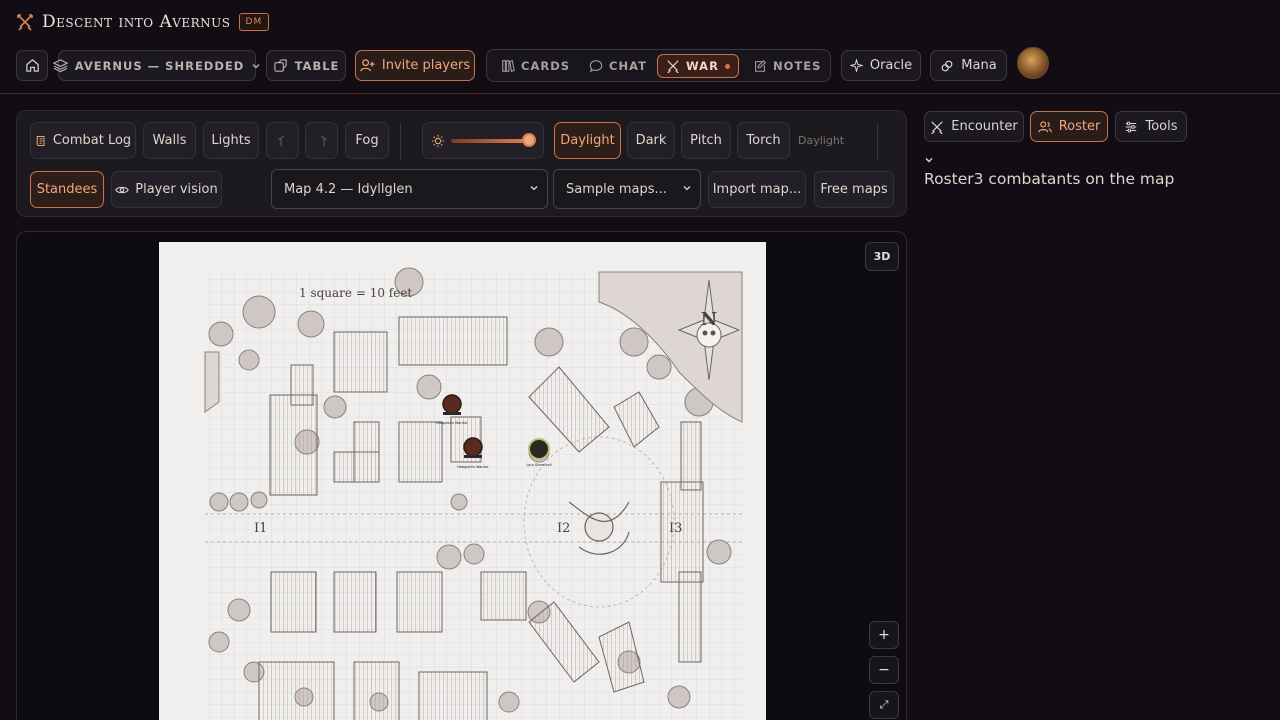  I want to click on roster-summary: Roster3 combatants on the map, so click(1049, 179).